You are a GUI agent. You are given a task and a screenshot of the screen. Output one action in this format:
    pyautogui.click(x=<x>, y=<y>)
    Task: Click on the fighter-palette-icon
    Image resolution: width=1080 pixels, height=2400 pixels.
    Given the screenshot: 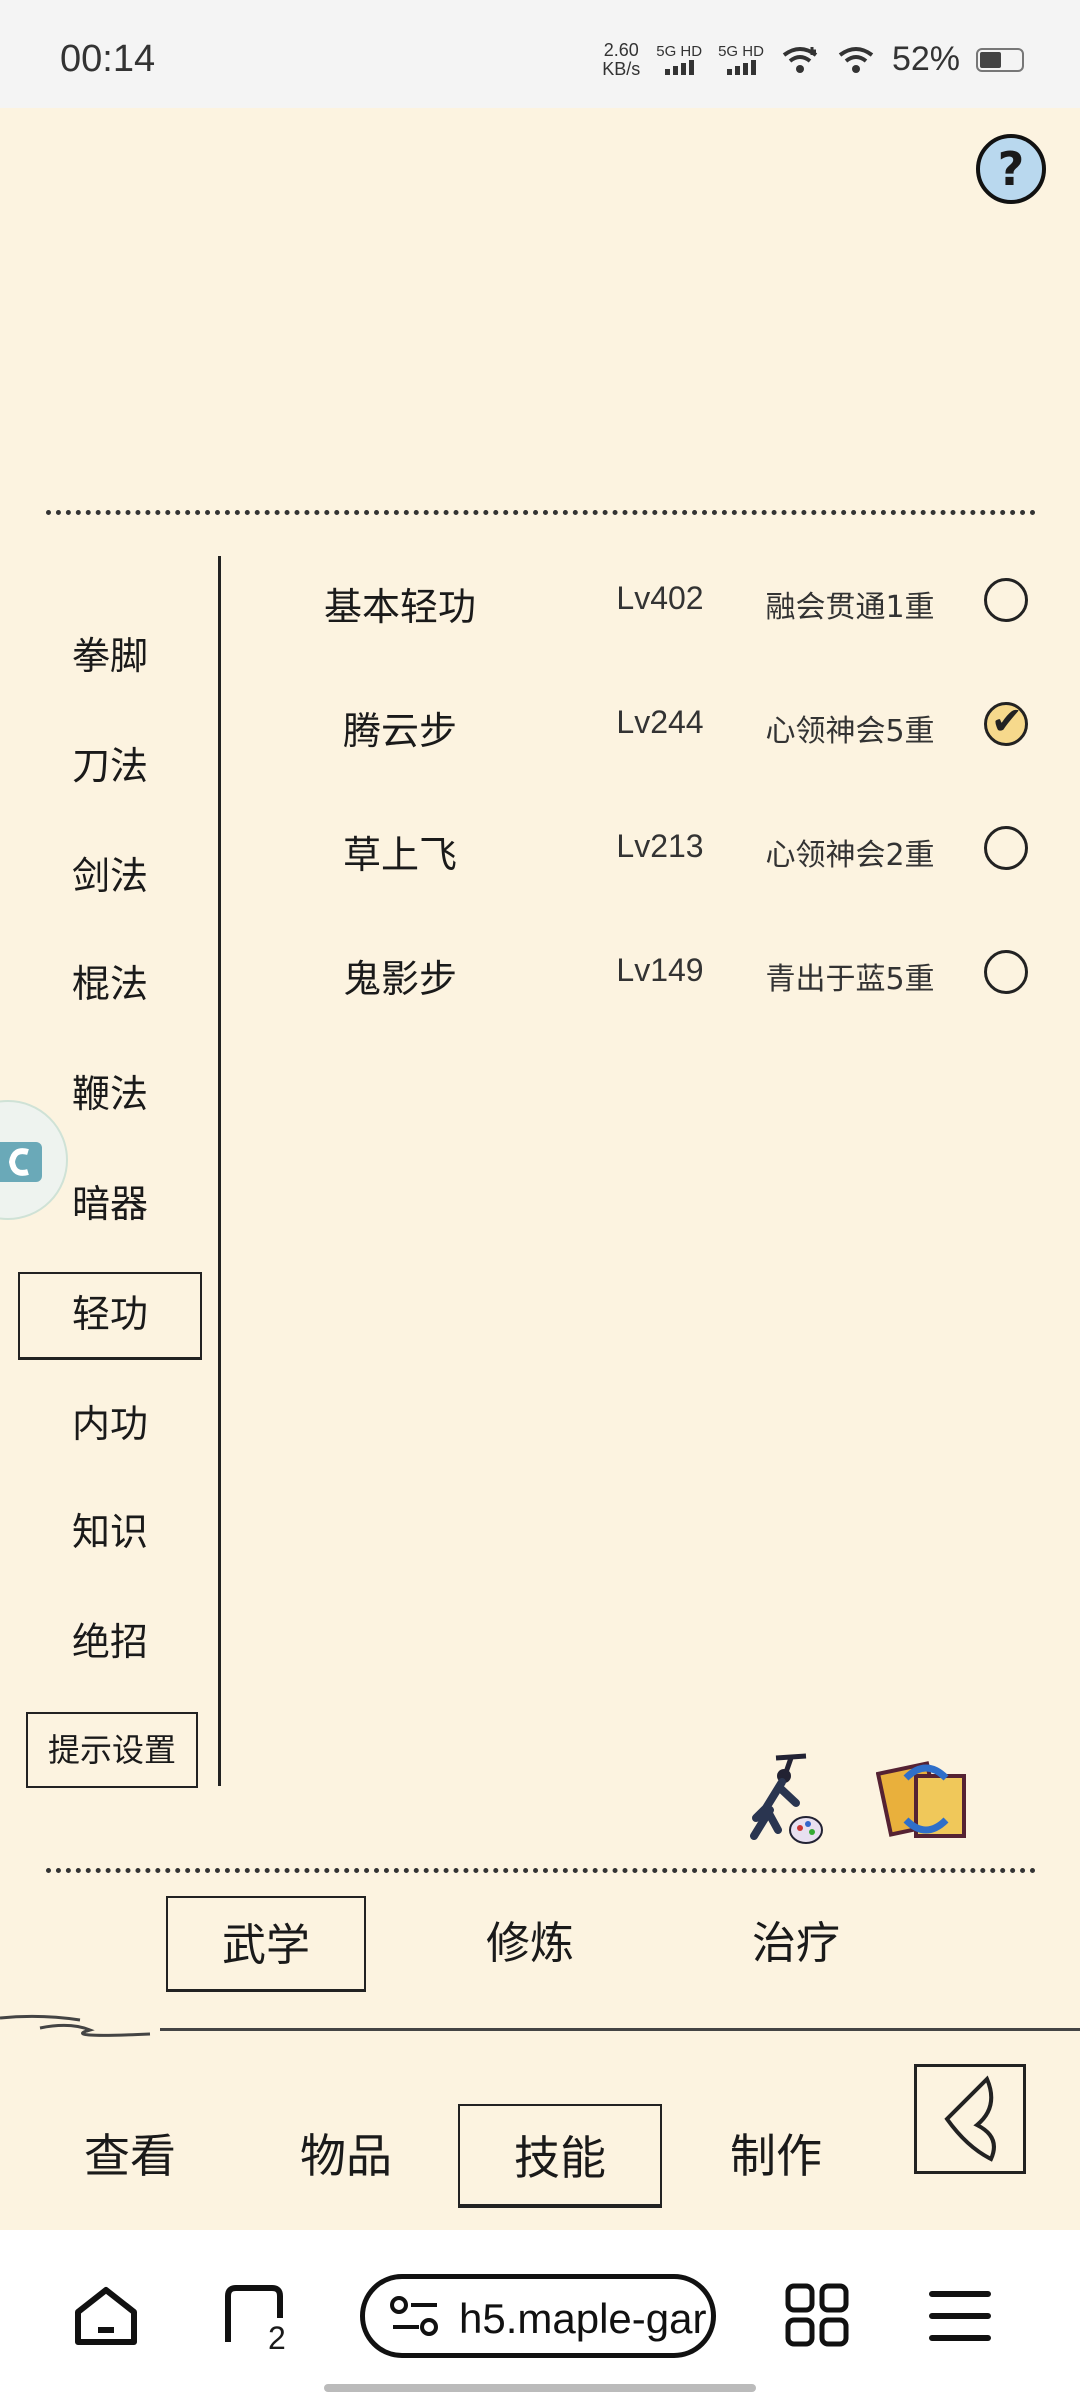 What is the action you would take?
    pyautogui.click(x=786, y=1798)
    